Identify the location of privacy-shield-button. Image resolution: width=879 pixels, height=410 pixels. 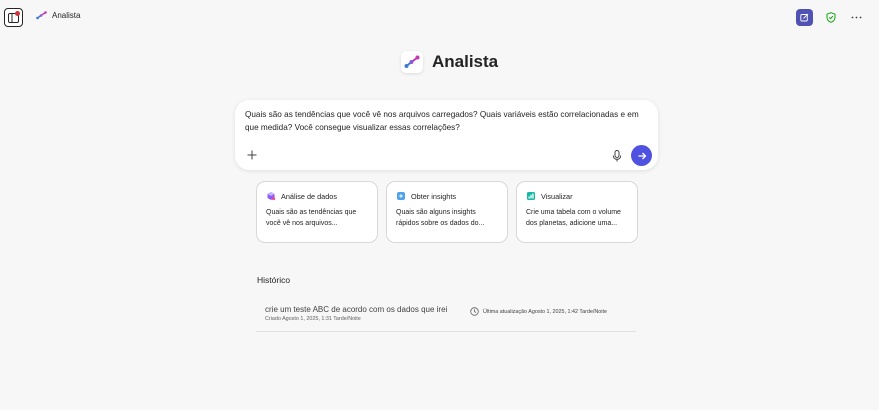
(830, 17).